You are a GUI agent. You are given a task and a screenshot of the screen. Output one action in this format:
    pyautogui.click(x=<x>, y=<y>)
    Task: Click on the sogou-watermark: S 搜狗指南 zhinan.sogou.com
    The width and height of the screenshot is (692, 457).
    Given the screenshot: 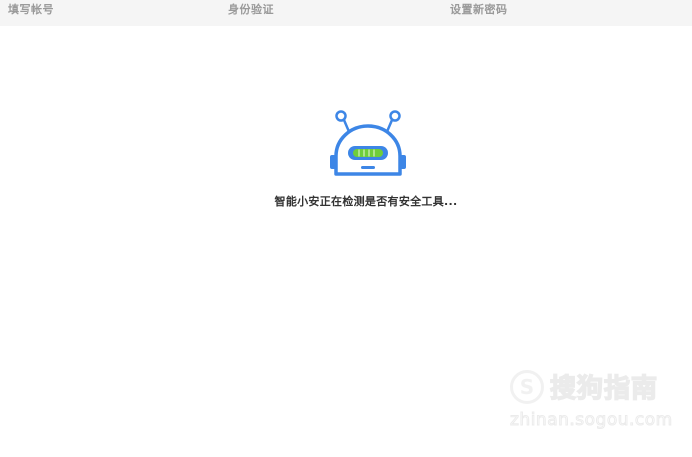 What is the action you would take?
    pyautogui.click(x=591, y=401)
    